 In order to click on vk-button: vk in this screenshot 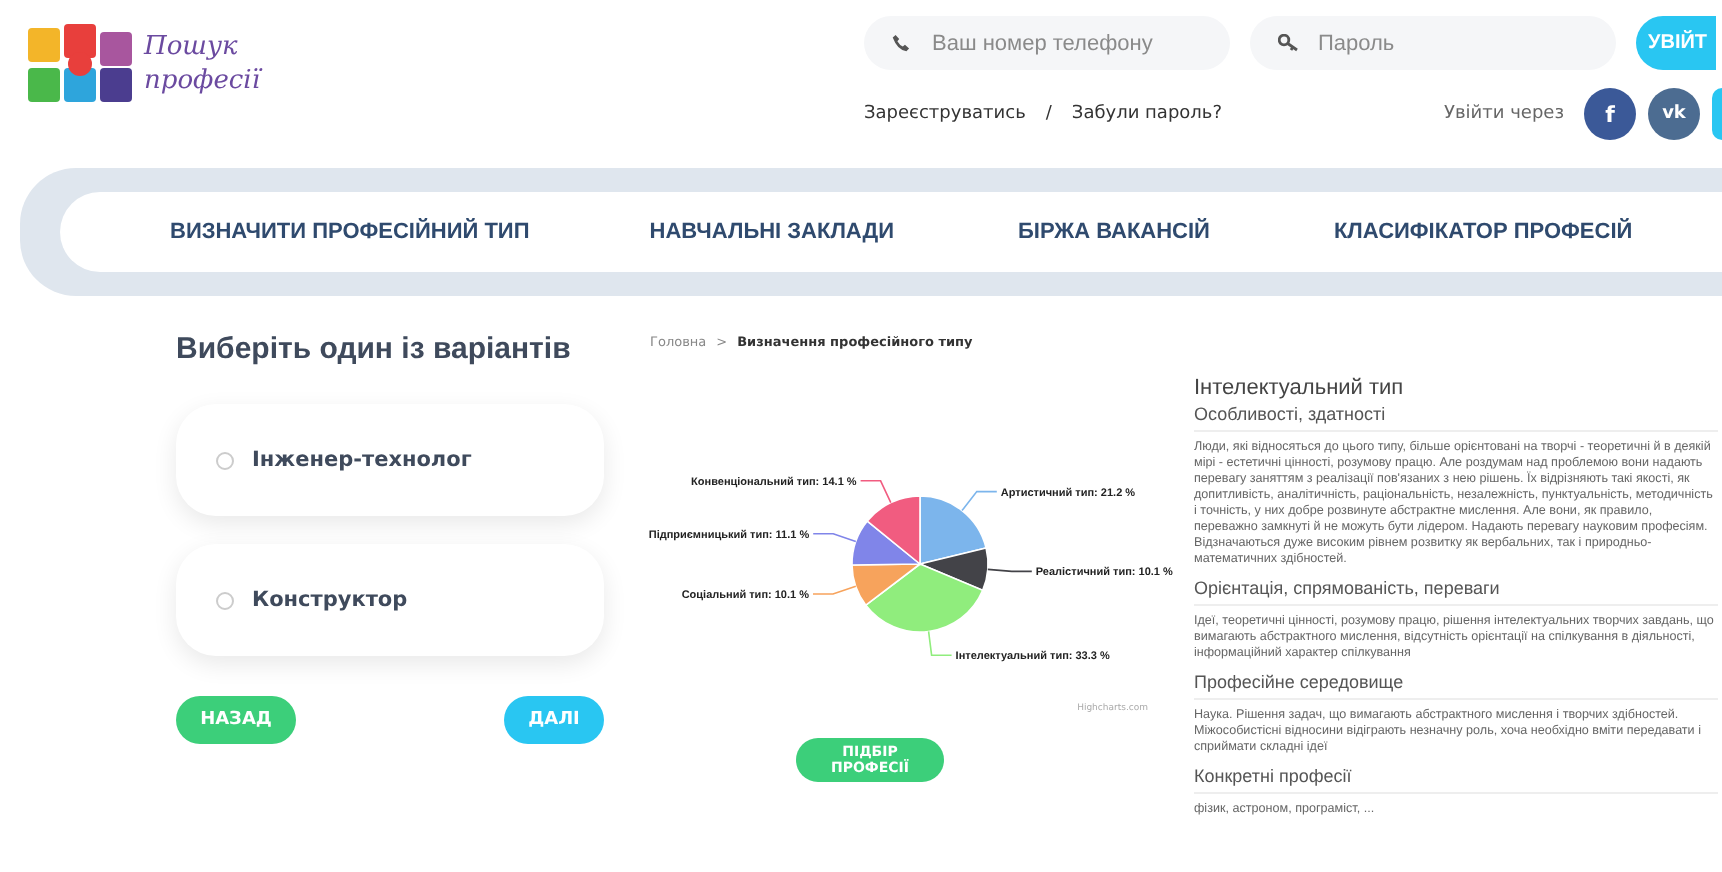, I will do `click(1674, 114)`.